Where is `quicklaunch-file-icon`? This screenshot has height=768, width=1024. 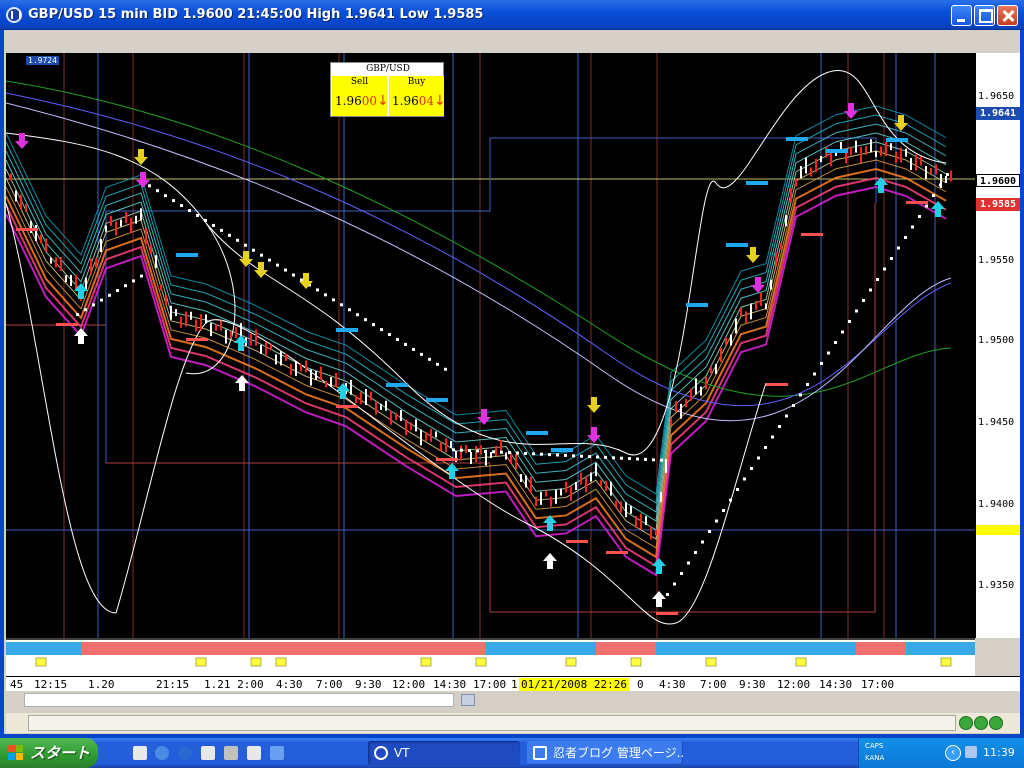
quicklaunch-file-icon is located at coordinates (254, 753).